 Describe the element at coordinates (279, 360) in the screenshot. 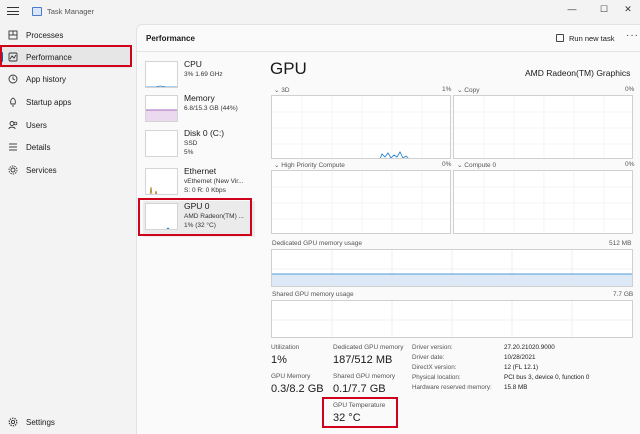

I see `utilization-value: 1%` at that location.